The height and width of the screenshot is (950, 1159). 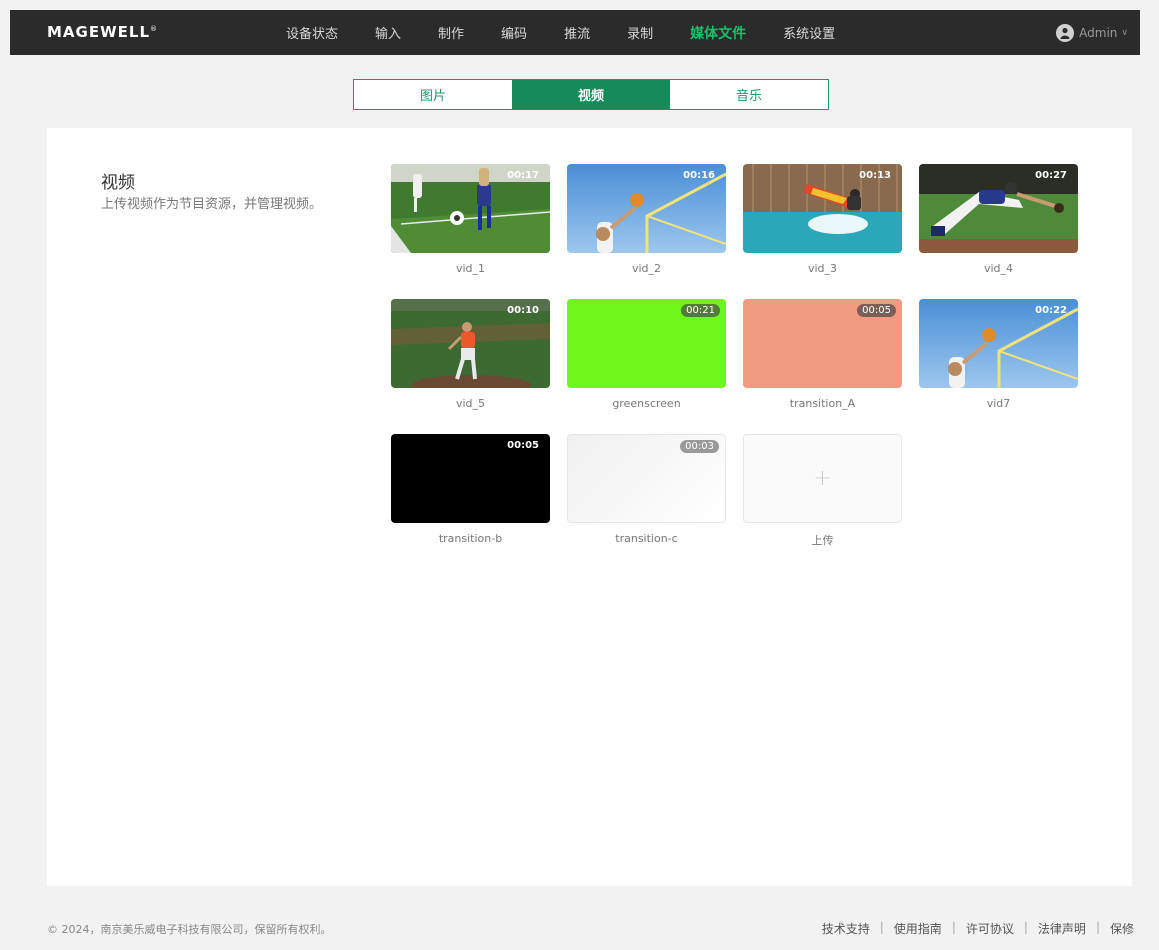 What do you see at coordinates (718, 33) in the screenshot?
I see `nav-item-media-files: 媒体文件` at bounding box center [718, 33].